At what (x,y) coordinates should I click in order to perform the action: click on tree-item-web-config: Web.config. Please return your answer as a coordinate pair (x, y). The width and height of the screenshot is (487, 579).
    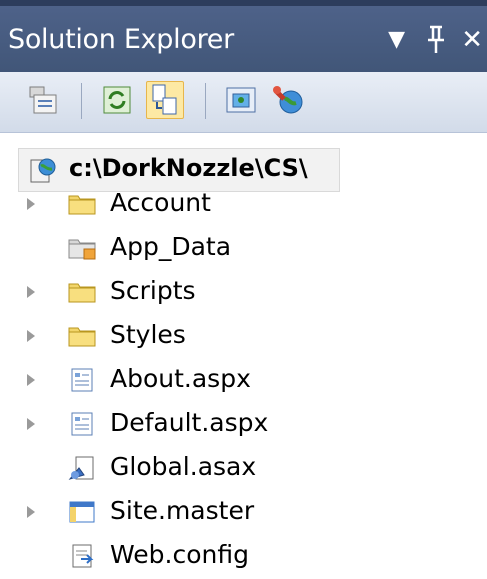
    Looking at the image, I should click on (243, 557).